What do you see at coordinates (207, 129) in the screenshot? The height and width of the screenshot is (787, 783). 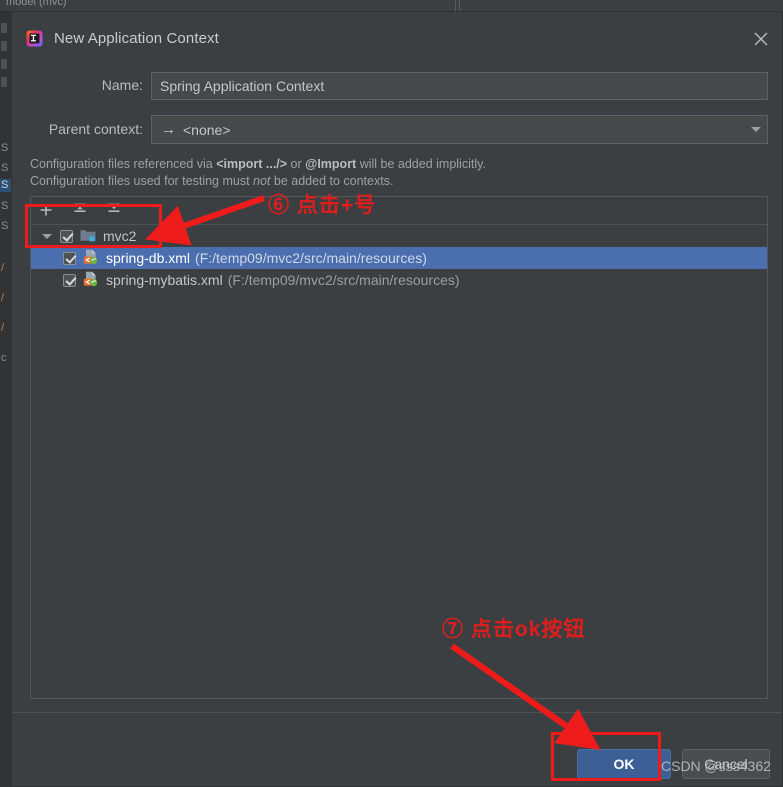 I see `parent-context-value: <none>` at bounding box center [207, 129].